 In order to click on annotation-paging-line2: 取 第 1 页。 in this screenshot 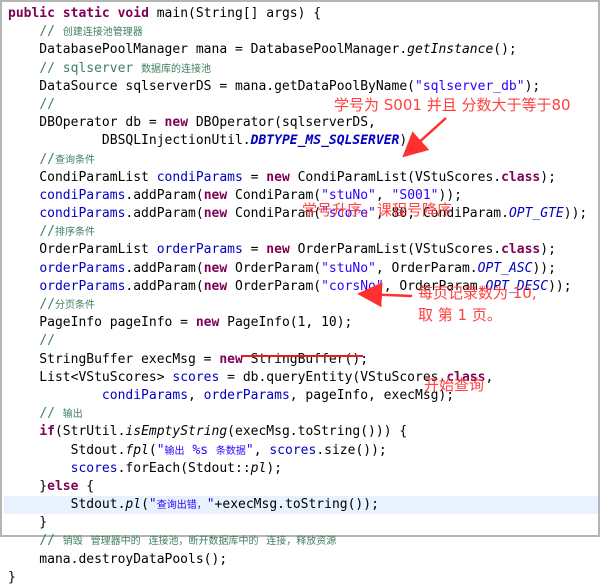, I will do `click(460, 315)`.